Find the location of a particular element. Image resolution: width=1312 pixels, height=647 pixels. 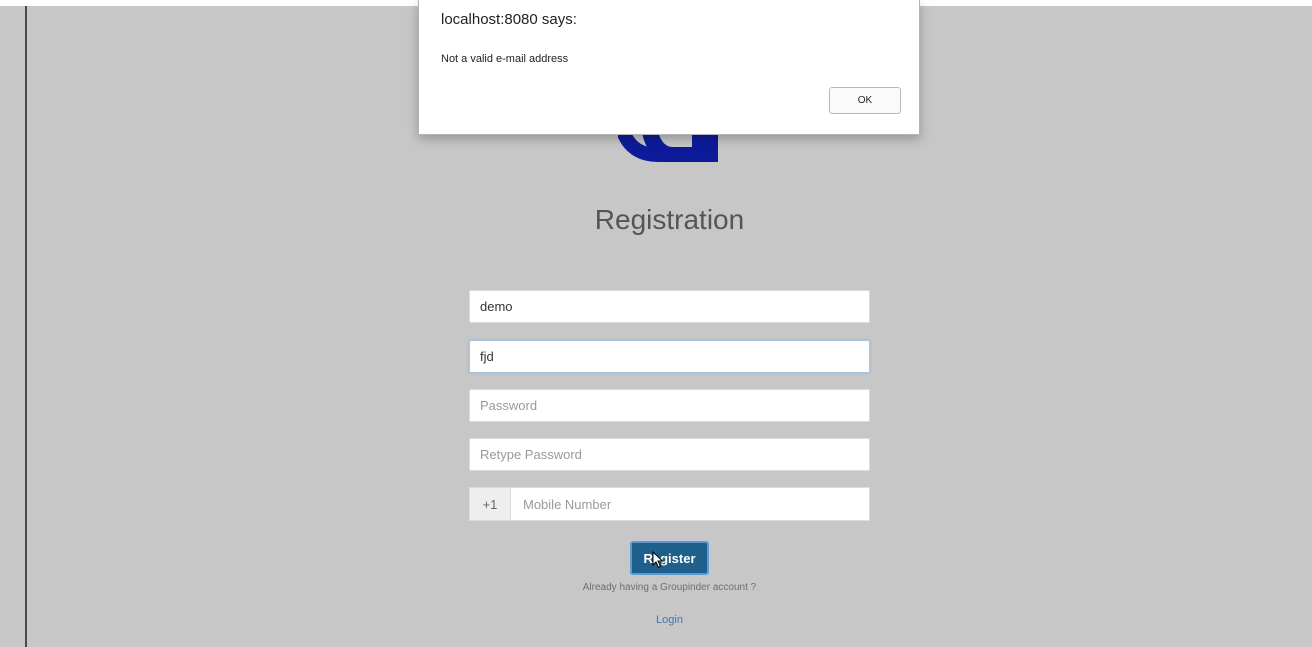

mobile-number-input is located at coordinates (690, 504).